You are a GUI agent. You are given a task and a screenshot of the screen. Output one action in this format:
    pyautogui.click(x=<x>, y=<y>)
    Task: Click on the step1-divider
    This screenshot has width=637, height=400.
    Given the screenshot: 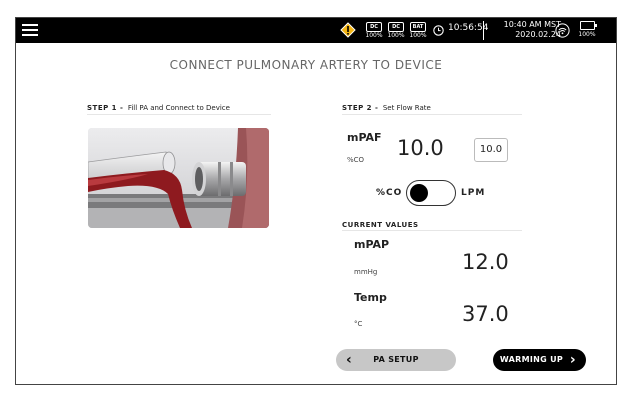 What is the action you would take?
    pyautogui.click(x=179, y=114)
    